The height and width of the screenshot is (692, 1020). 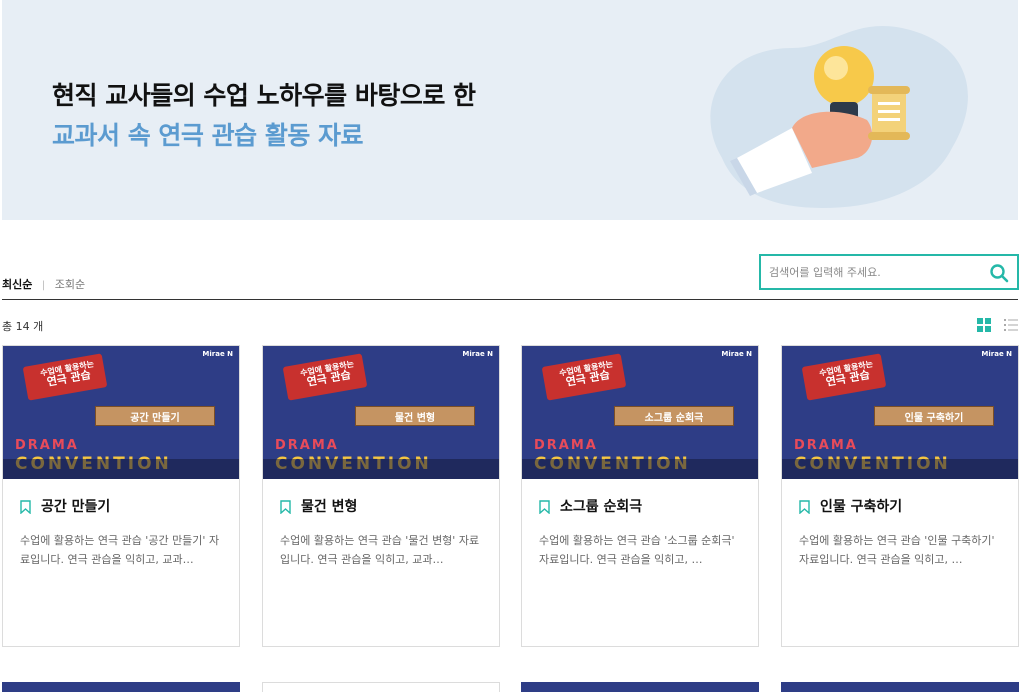 I want to click on sort-views: 조회순, so click(x=70, y=284).